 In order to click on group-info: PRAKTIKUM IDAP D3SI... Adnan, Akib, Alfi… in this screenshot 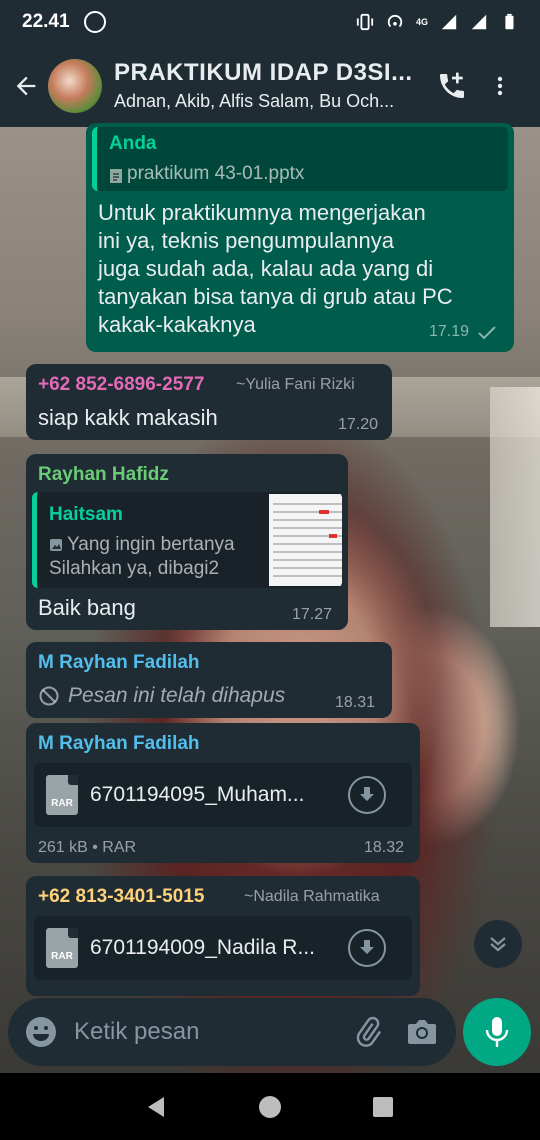, I will do `click(264, 85)`.